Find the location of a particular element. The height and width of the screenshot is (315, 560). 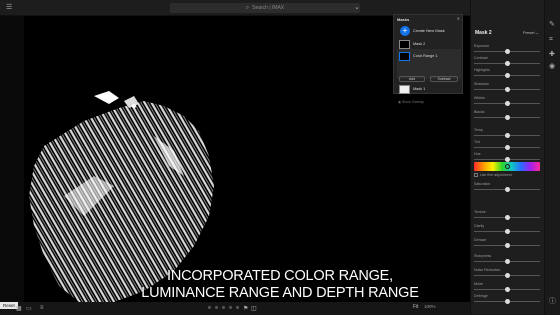

slider-label: Tint is located at coordinates (477, 142).